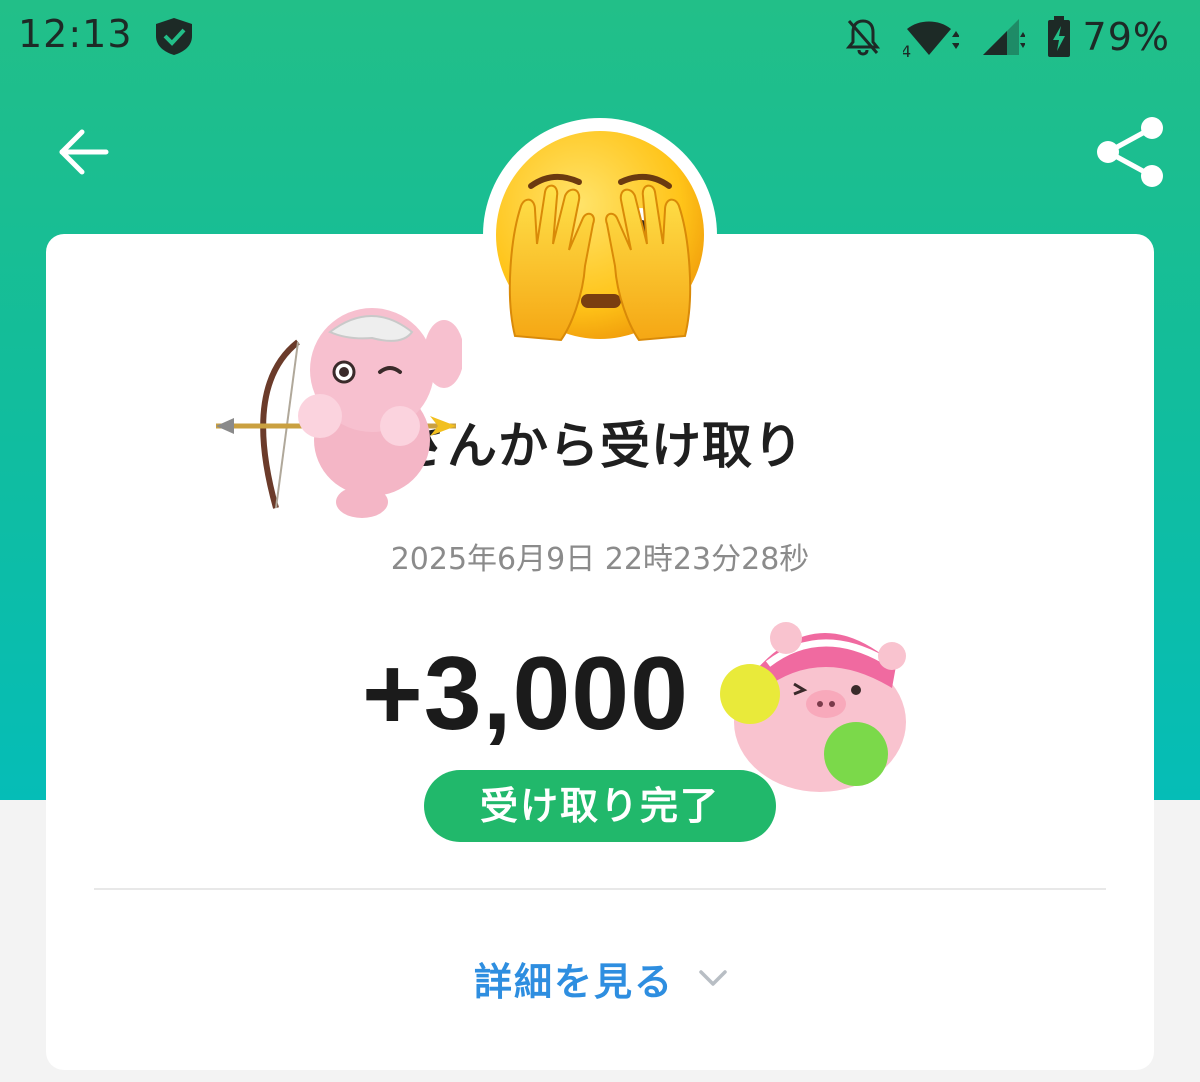 This screenshot has width=1200, height=1082. Describe the element at coordinates (600, 889) in the screenshot. I see `divider` at that location.